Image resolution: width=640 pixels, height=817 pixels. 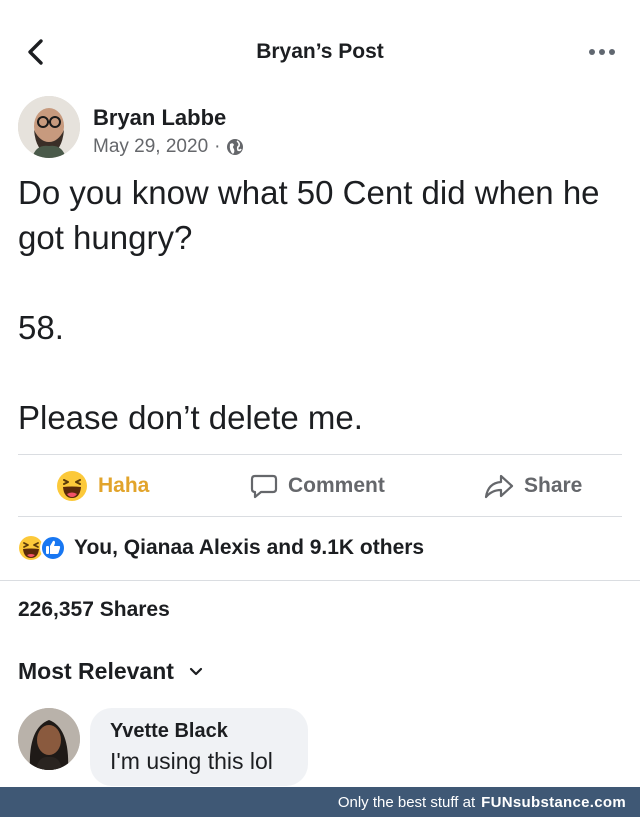 I want to click on like-reaction-icon, so click(x=53, y=548).